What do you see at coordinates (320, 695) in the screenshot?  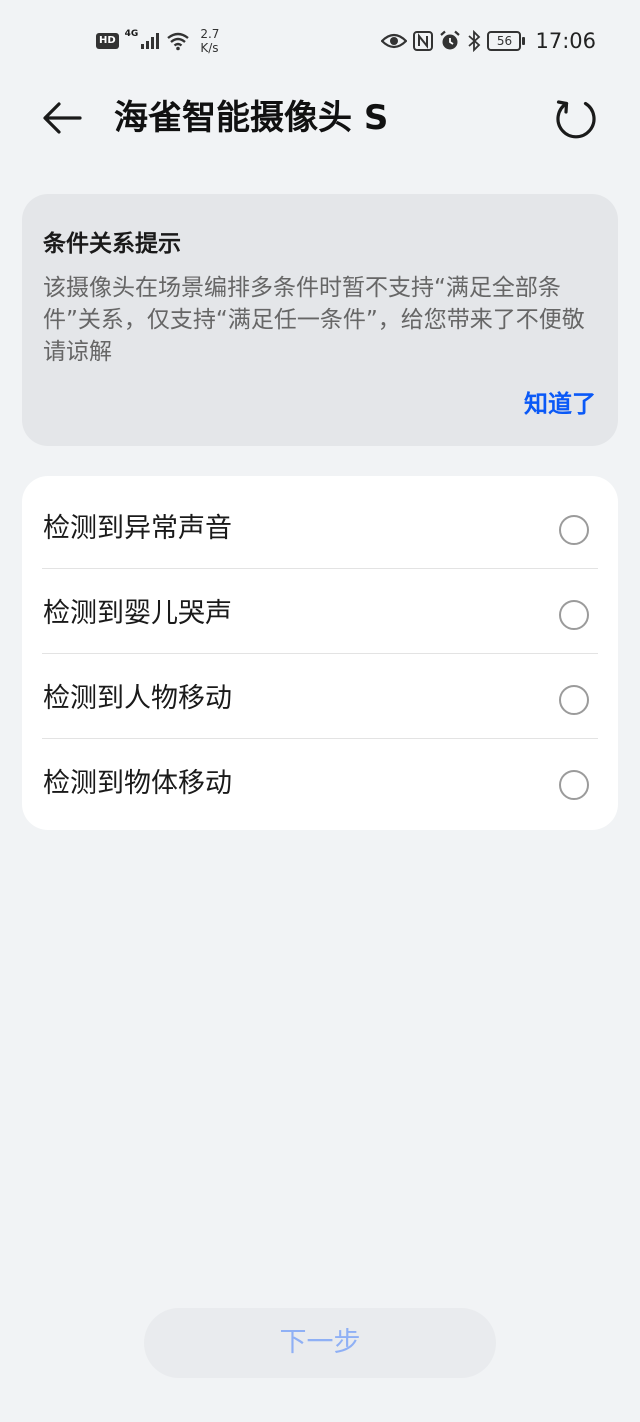 I see `option-person-moving: 检测到人物移动` at bounding box center [320, 695].